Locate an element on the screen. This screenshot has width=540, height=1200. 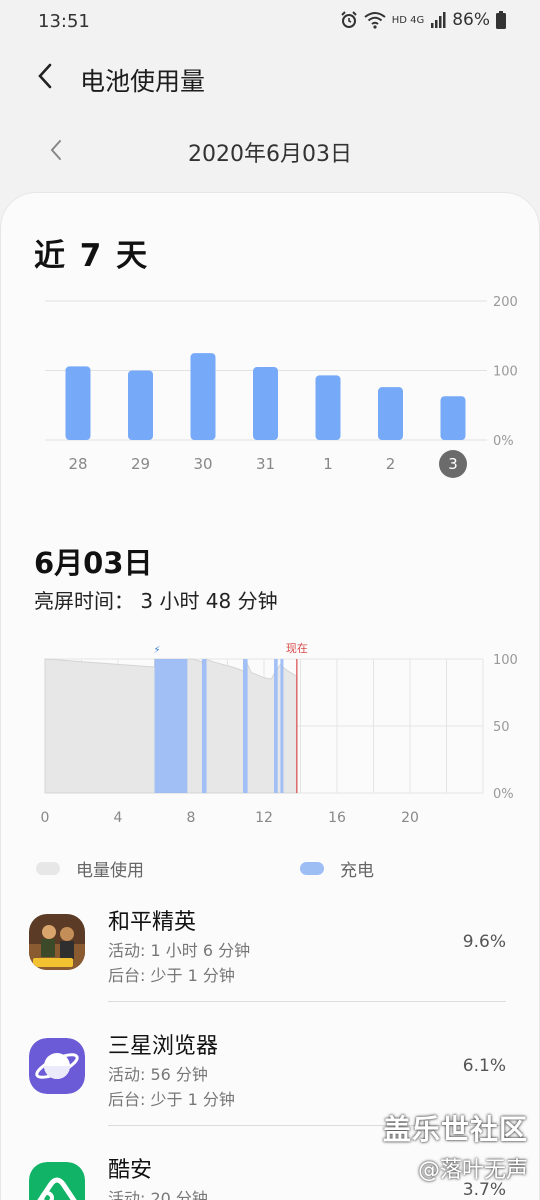
wifi-icon is located at coordinates (375, 20).